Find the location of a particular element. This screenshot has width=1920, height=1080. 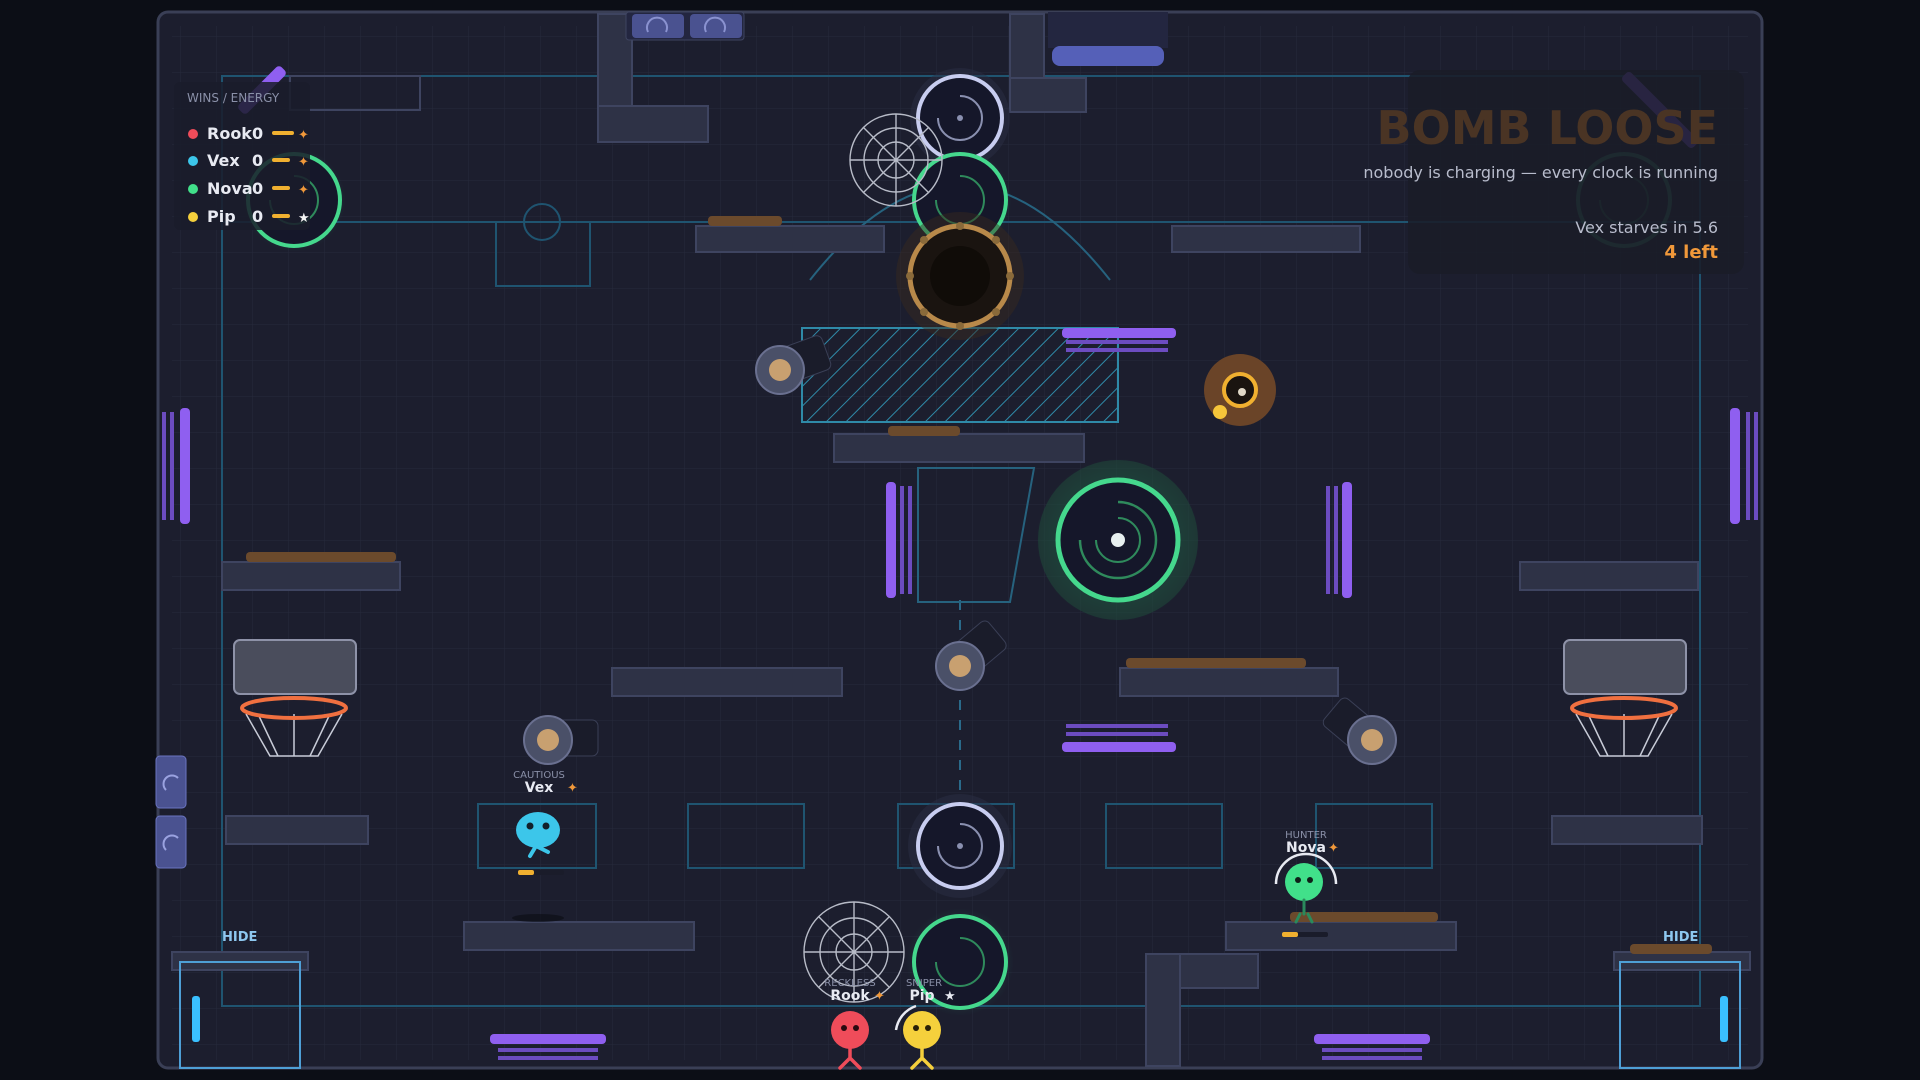

portal-big-green is located at coordinates (1118, 540).